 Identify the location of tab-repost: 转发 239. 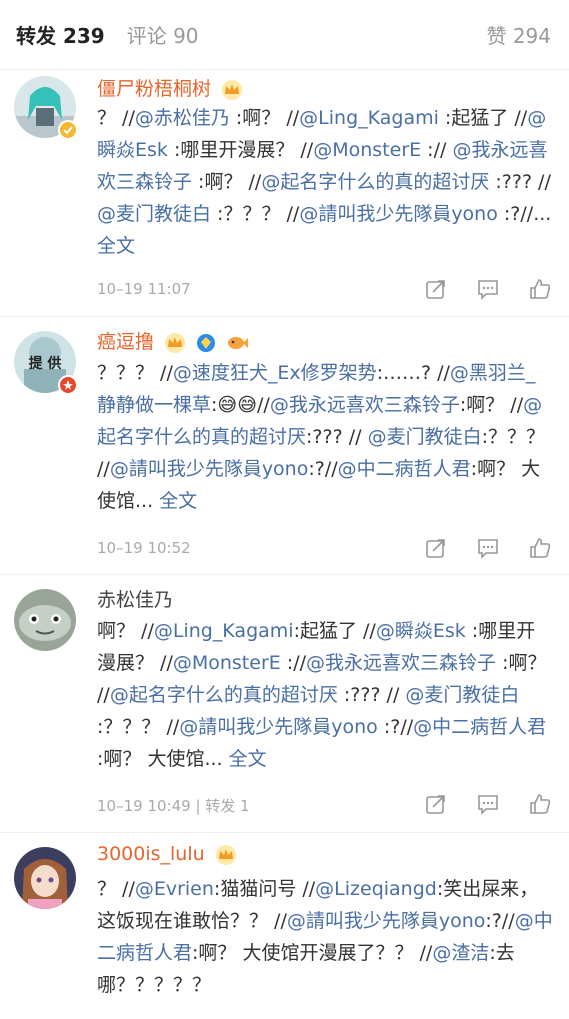
(60, 34).